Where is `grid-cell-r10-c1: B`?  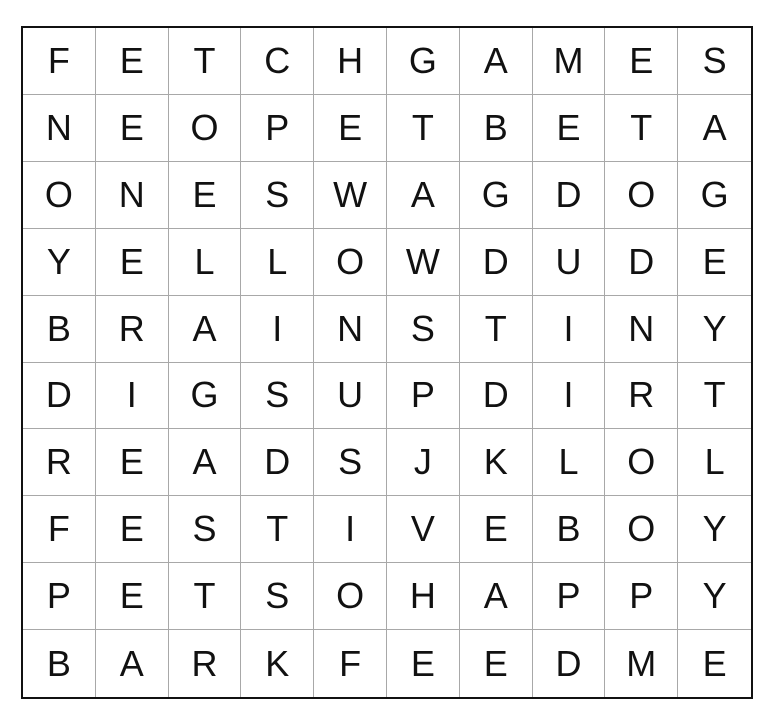
grid-cell-r10-c1: B is located at coordinates (59, 663).